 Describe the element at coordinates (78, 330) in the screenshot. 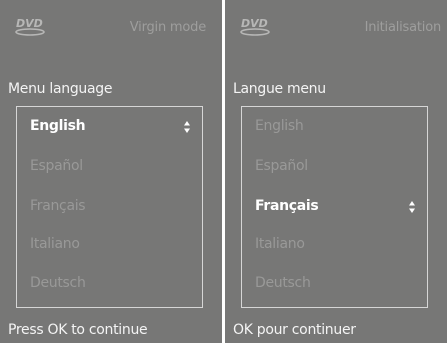

I see `footer-instruction: Press OK to continue` at that location.